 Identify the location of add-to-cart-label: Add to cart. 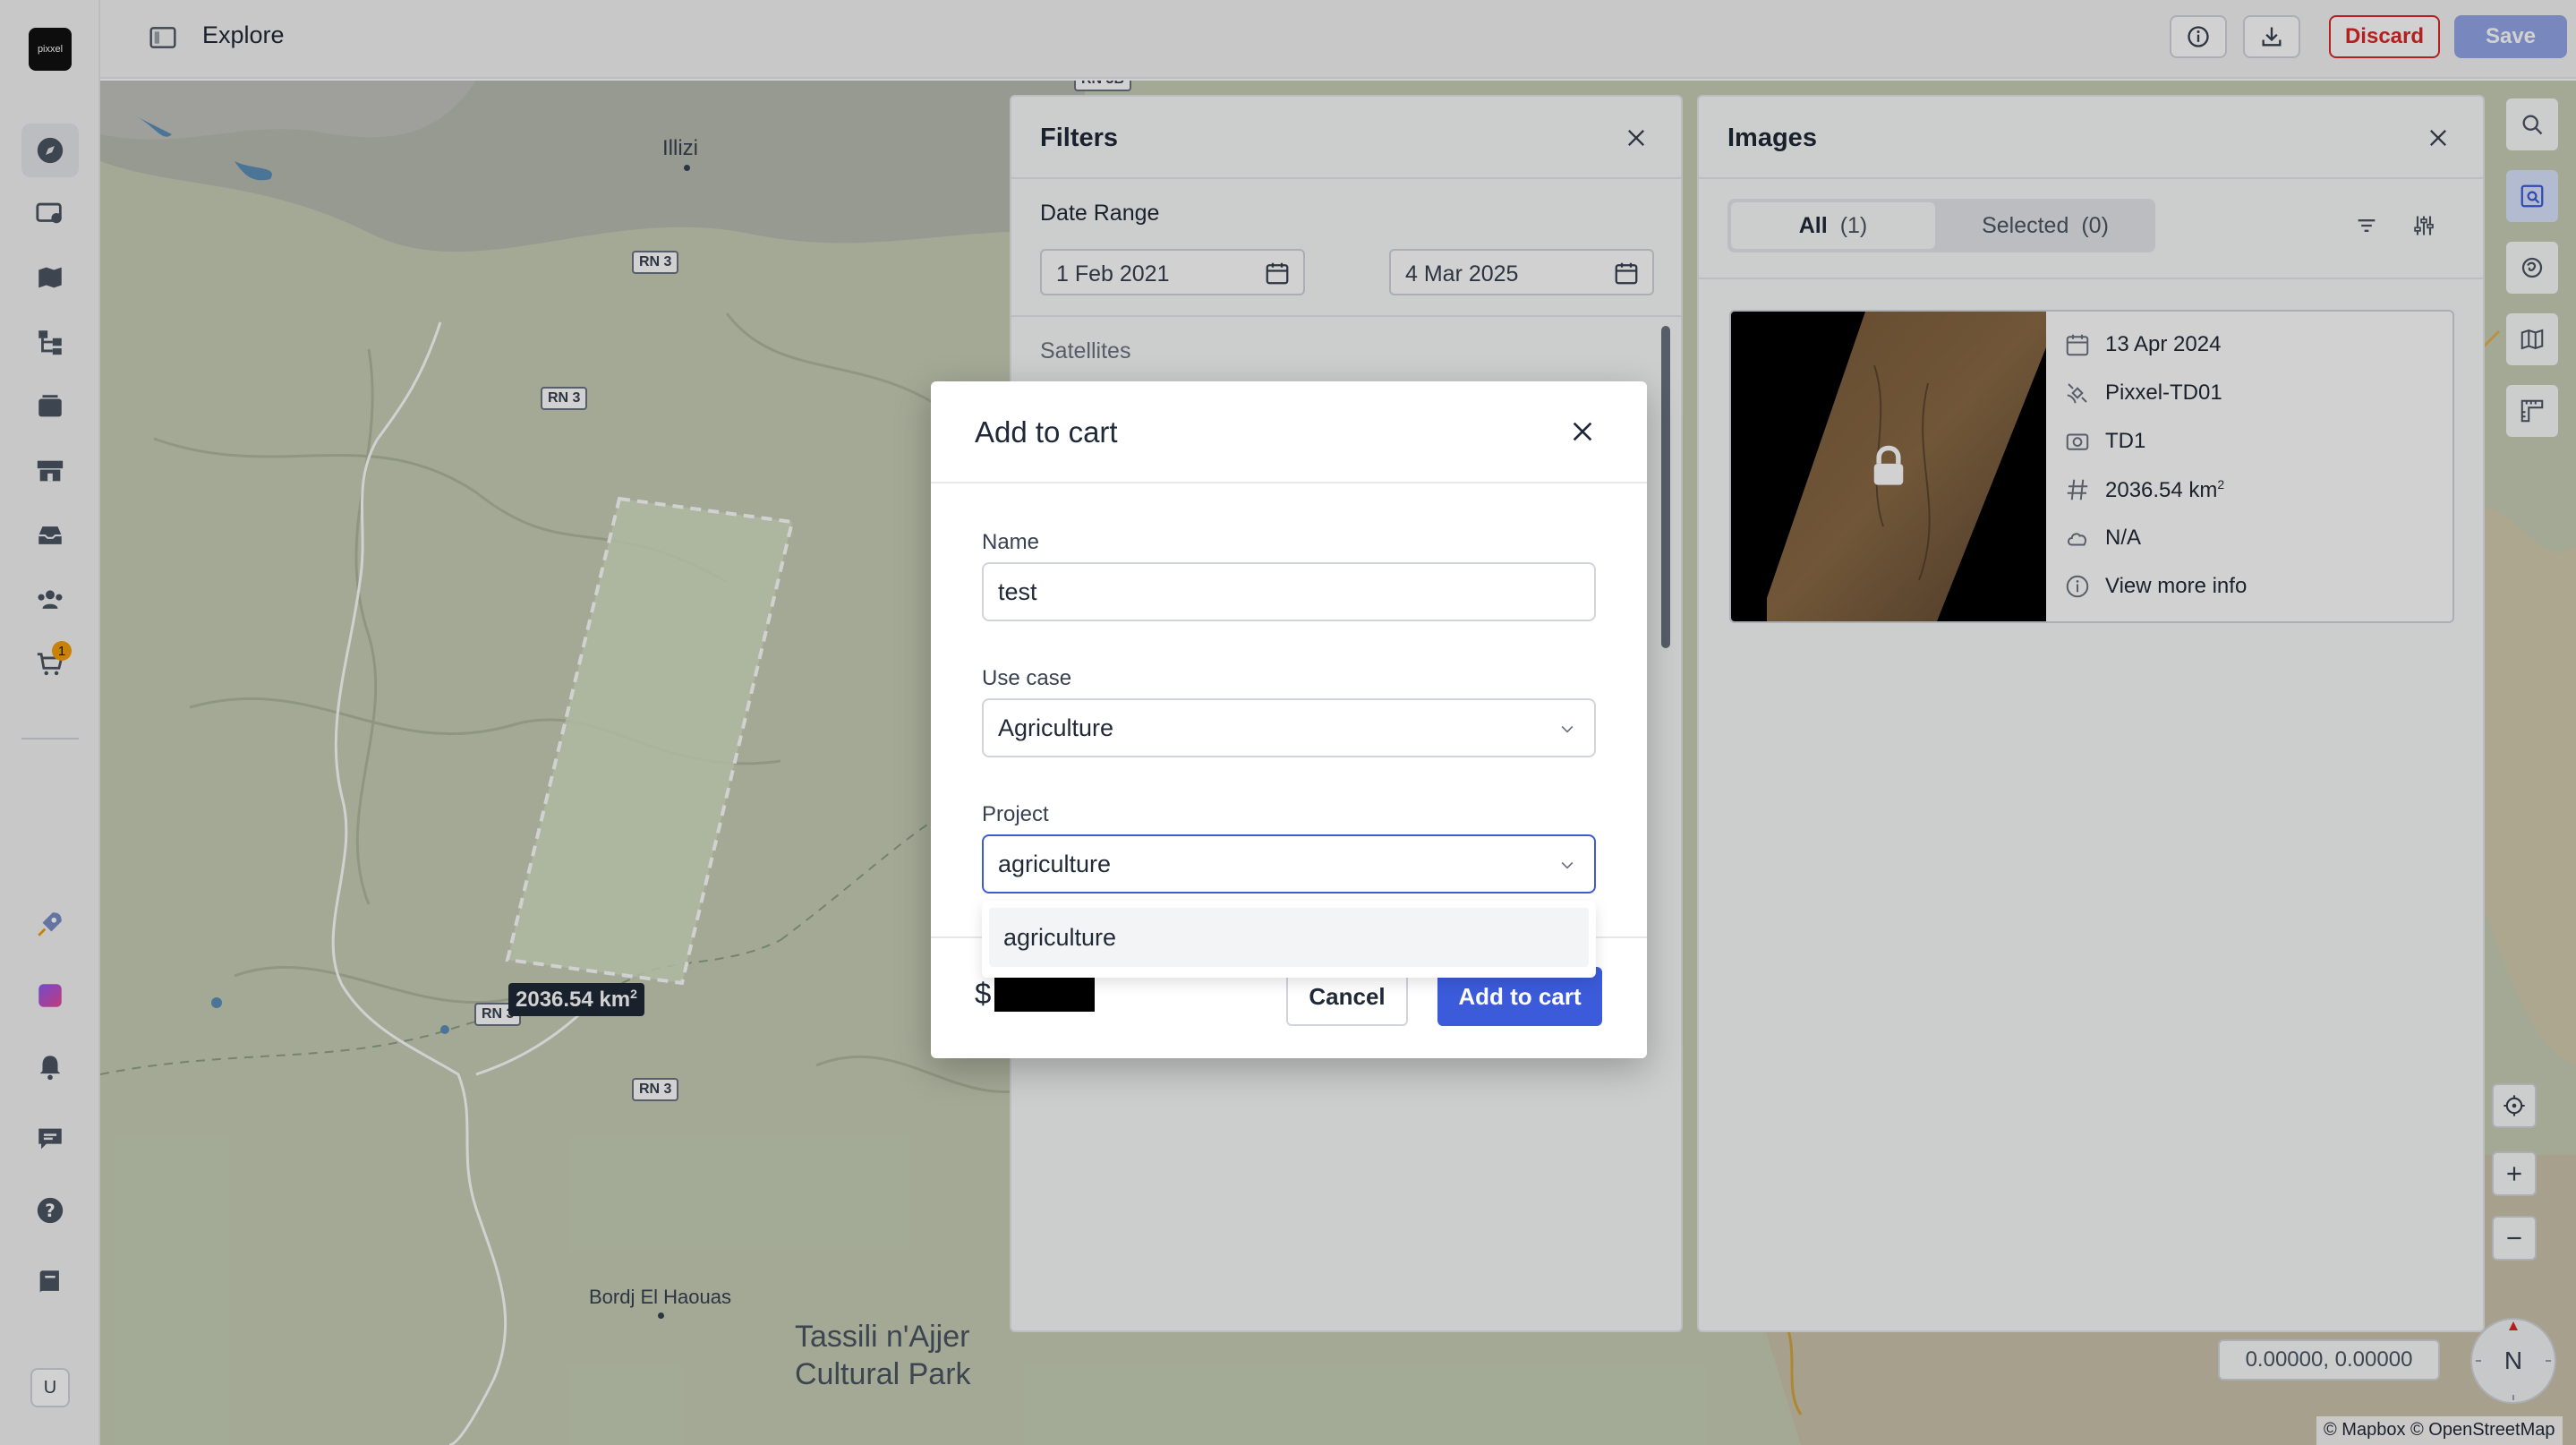
(1520, 996).